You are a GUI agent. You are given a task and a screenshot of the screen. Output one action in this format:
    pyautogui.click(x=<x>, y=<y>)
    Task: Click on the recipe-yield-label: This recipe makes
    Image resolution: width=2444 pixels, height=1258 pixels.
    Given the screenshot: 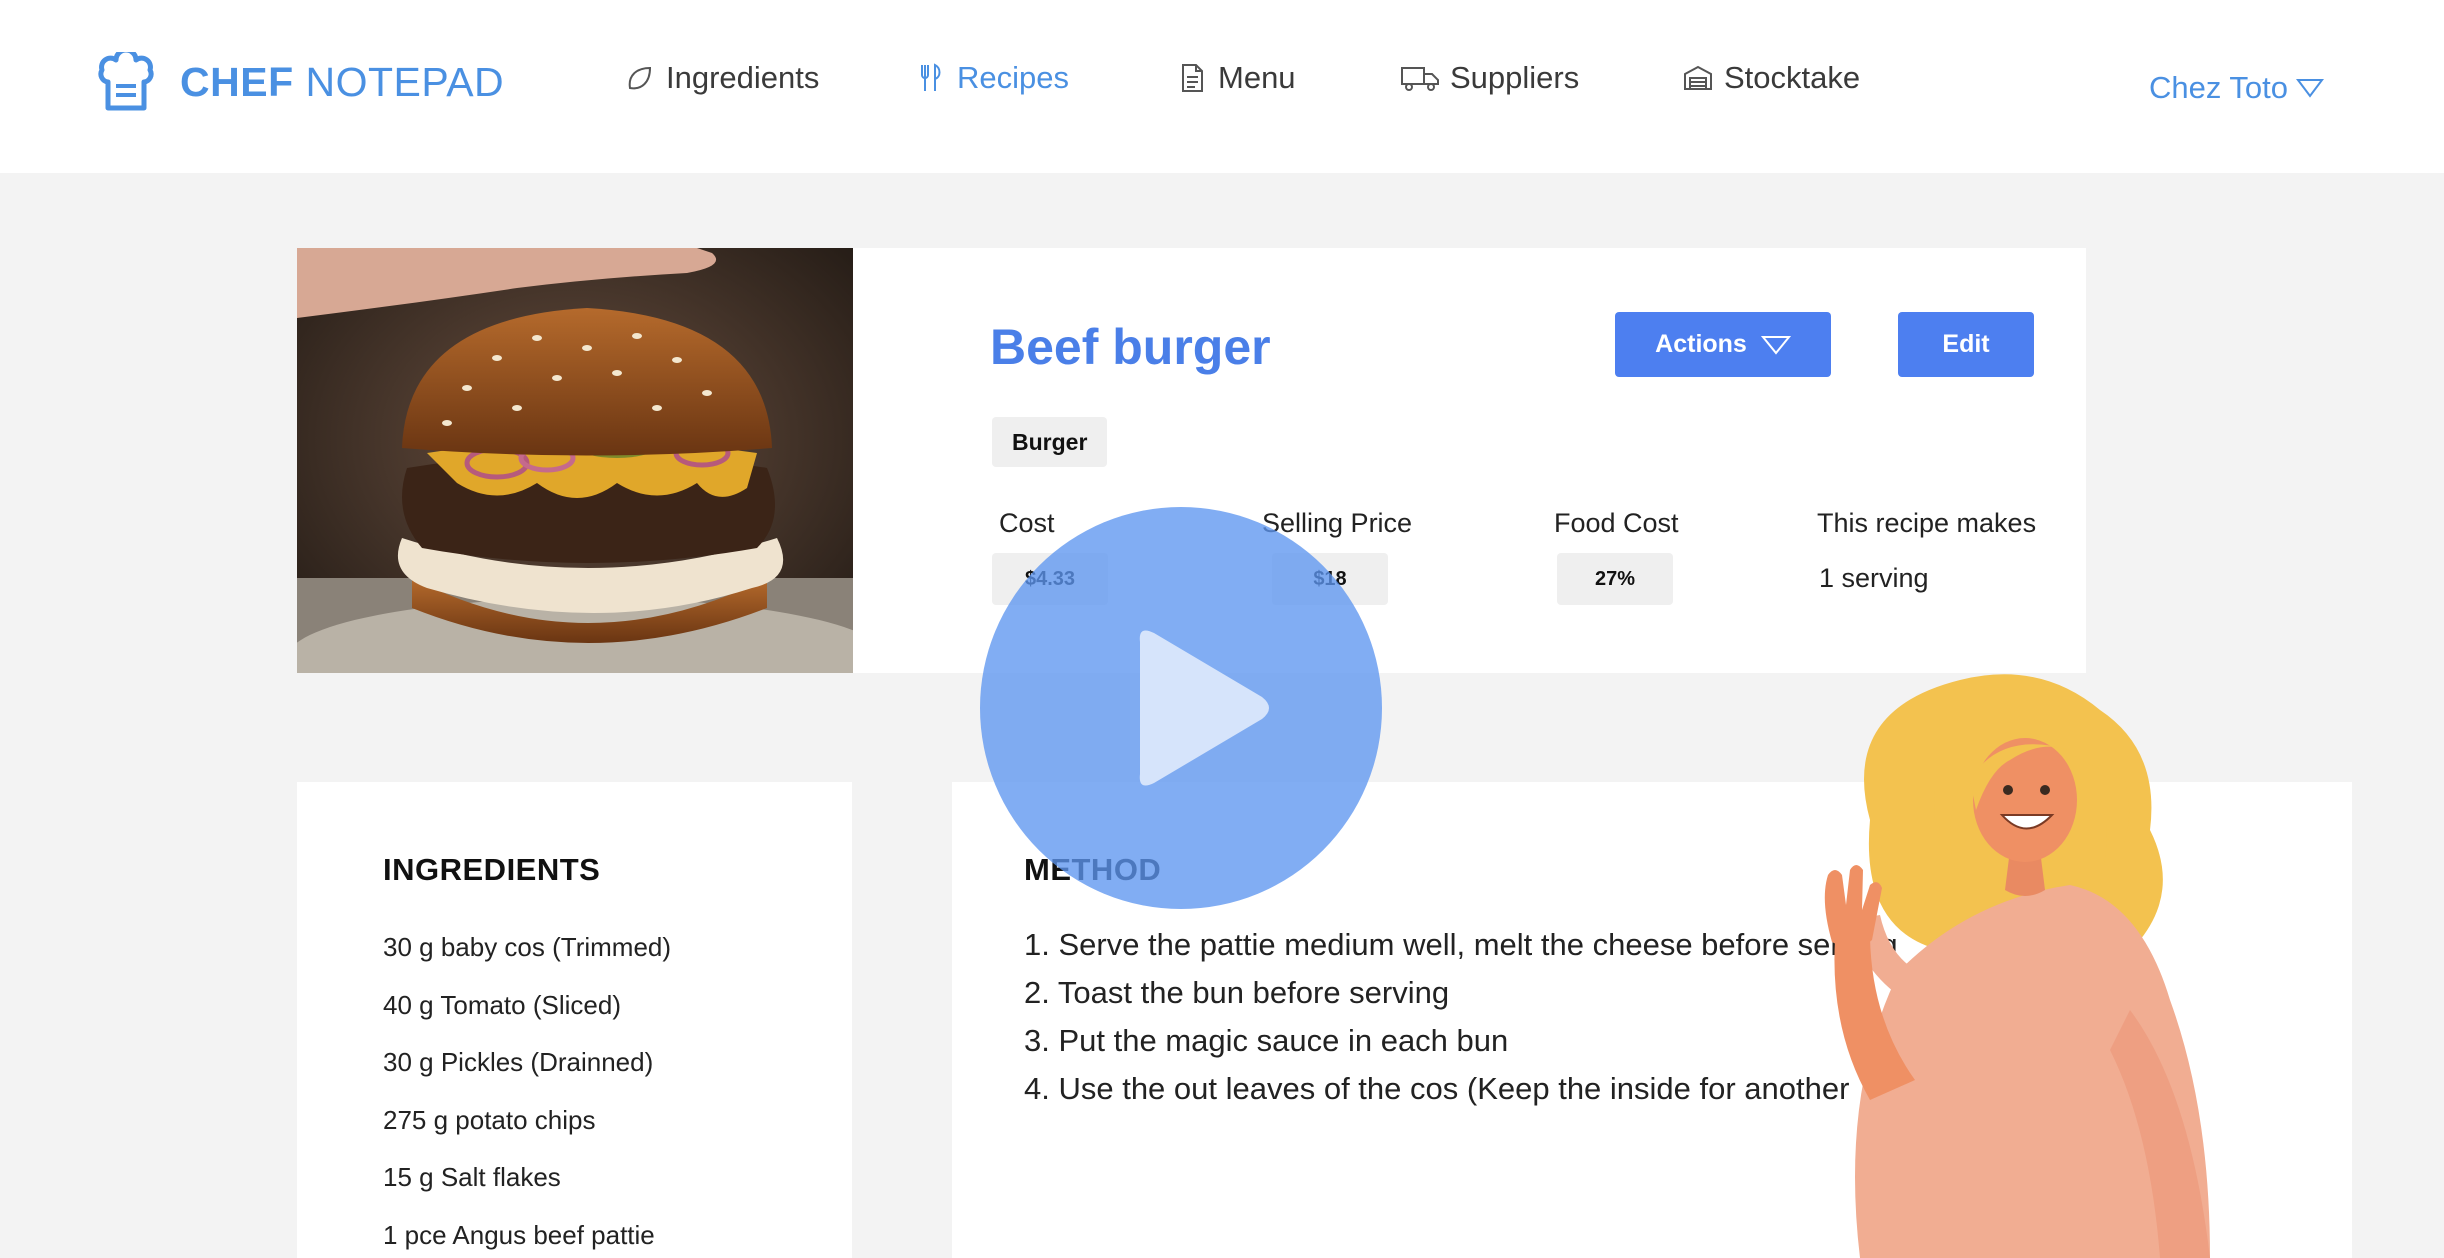 What is the action you would take?
    pyautogui.click(x=1927, y=523)
    